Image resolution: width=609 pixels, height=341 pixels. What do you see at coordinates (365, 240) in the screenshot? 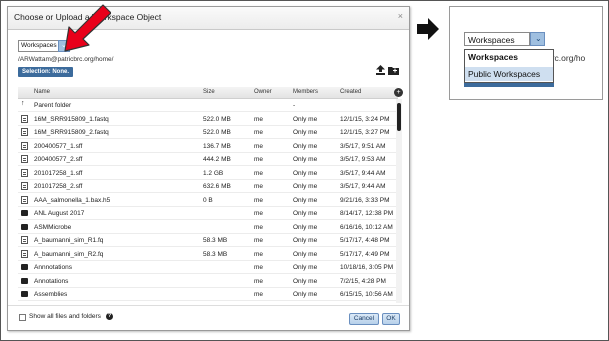
I see `cell-created: 5/17/17, 4:48 PM` at bounding box center [365, 240].